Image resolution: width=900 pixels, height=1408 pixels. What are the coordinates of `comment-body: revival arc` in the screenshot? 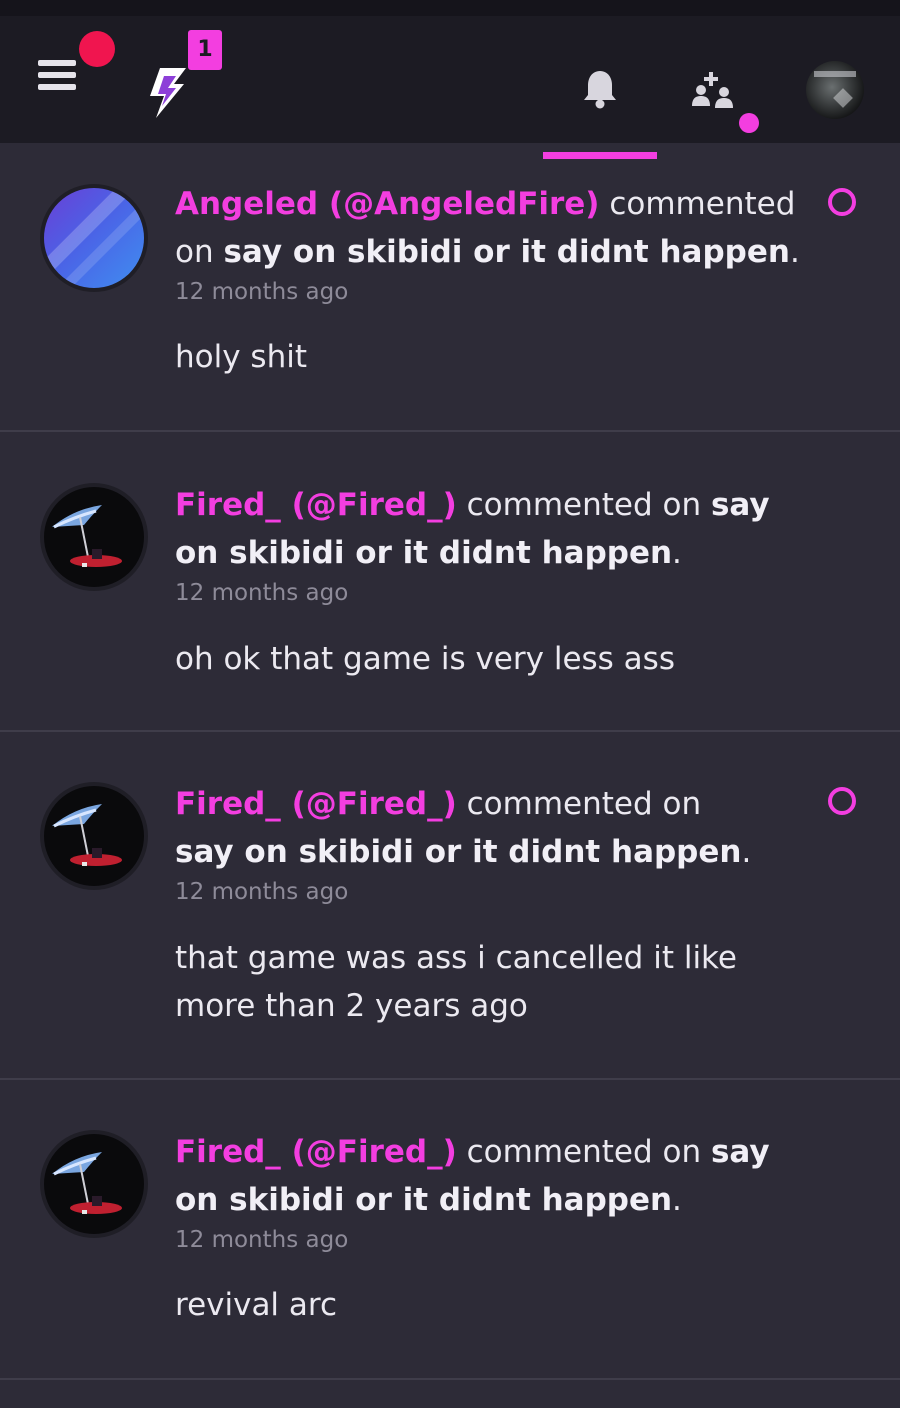 It's located at (256, 1305).